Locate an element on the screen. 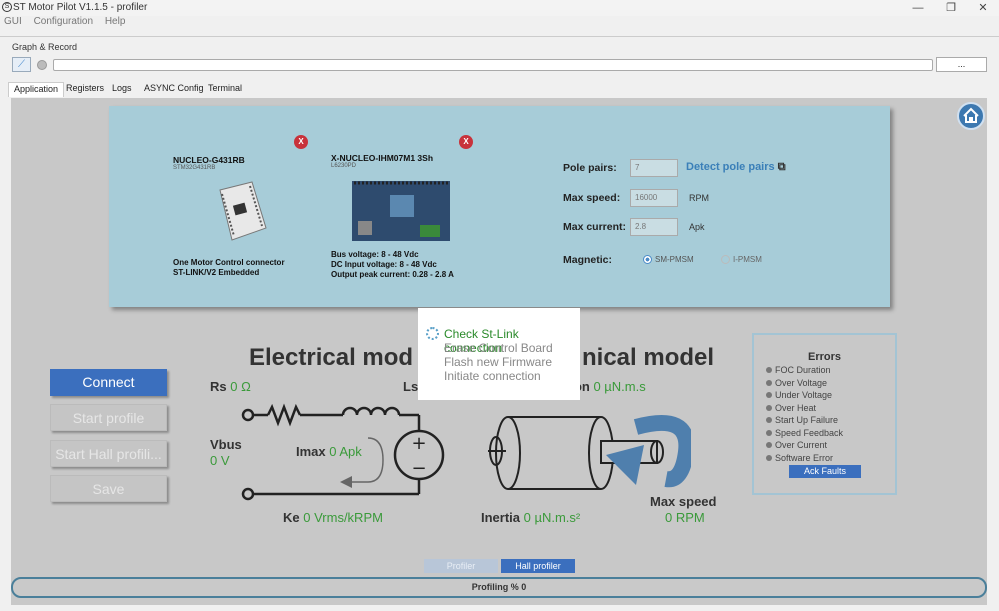 This screenshot has width=999, height=611. nucleo-board-image is located at coordinates (240, 212).